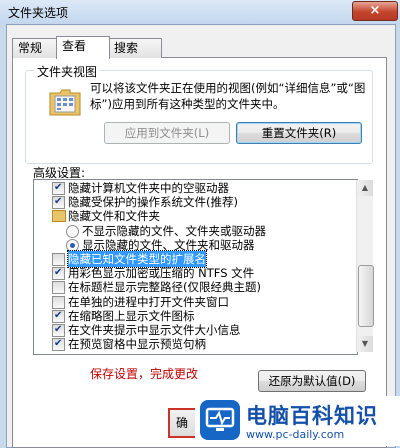  I want to click on folder-view-icon, so click(65, 102).